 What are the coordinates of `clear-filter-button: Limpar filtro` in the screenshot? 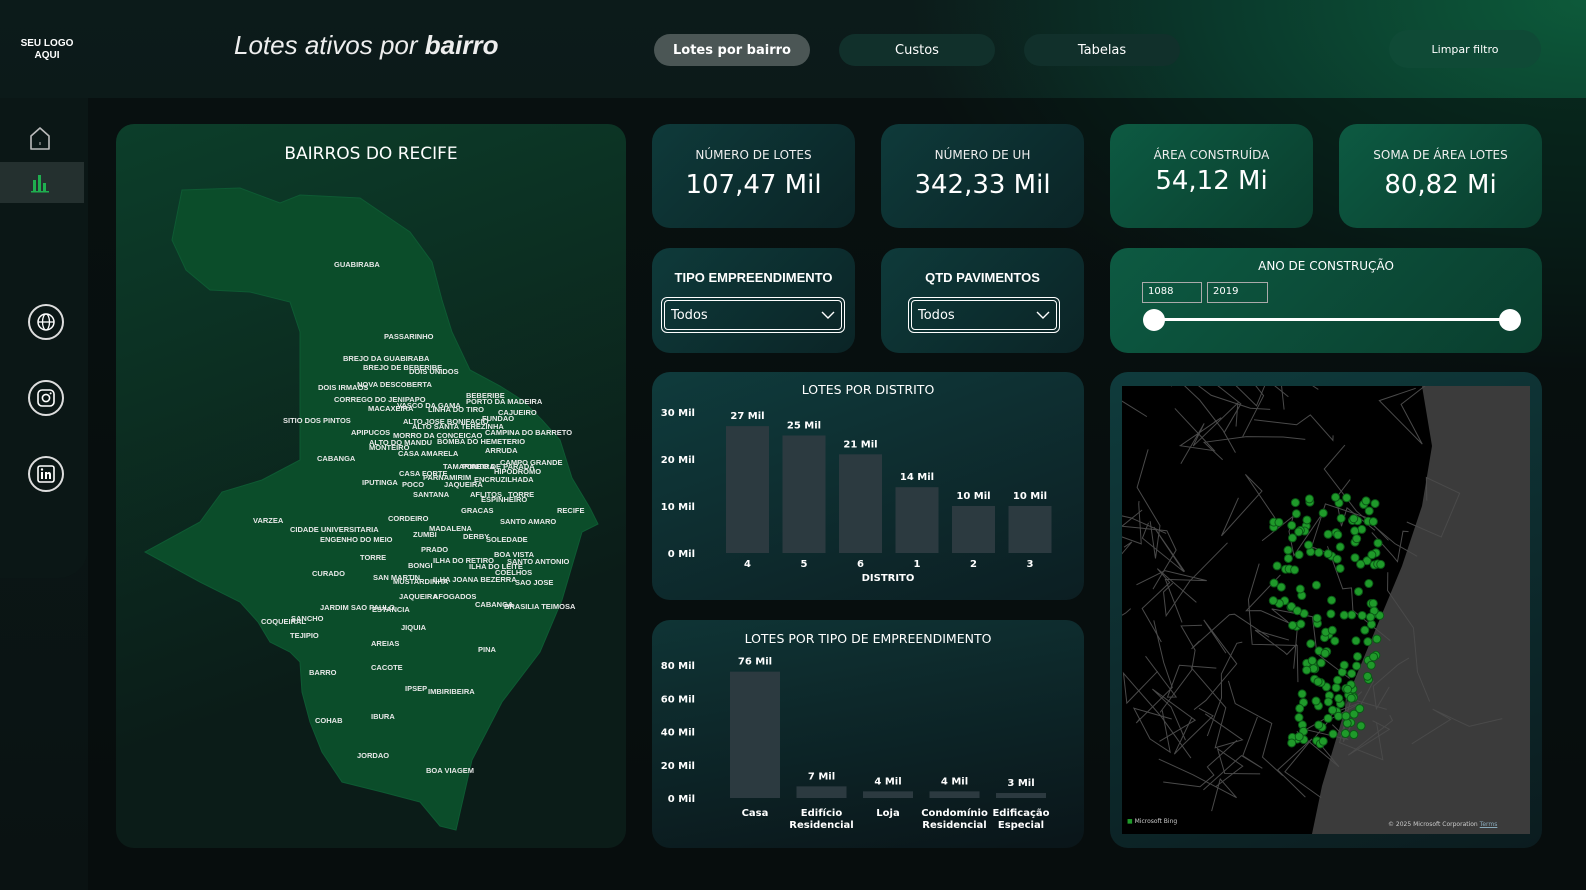 It's located at (1465, 49).